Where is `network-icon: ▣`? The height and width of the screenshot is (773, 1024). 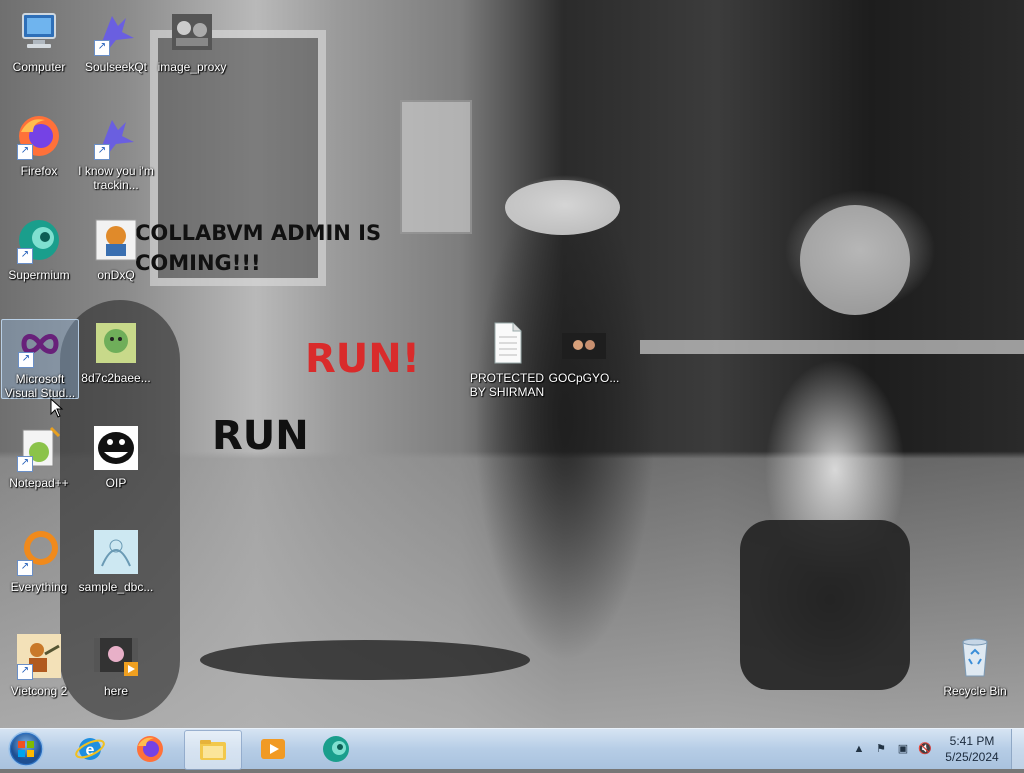
network-icon: ▣ is located at coordinates (903, 749).